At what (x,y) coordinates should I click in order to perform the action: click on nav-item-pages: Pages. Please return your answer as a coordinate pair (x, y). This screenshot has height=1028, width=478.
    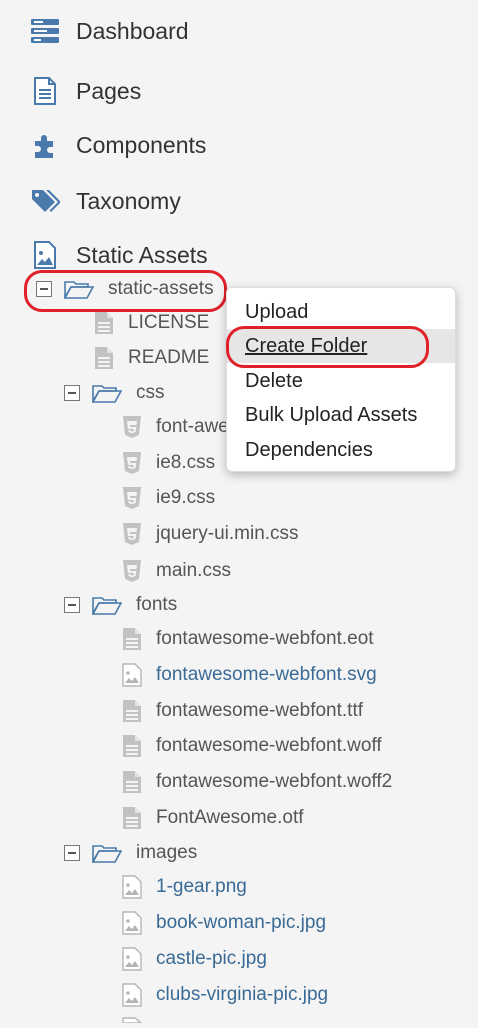
    Looking at the image, I should click on (85, 91).